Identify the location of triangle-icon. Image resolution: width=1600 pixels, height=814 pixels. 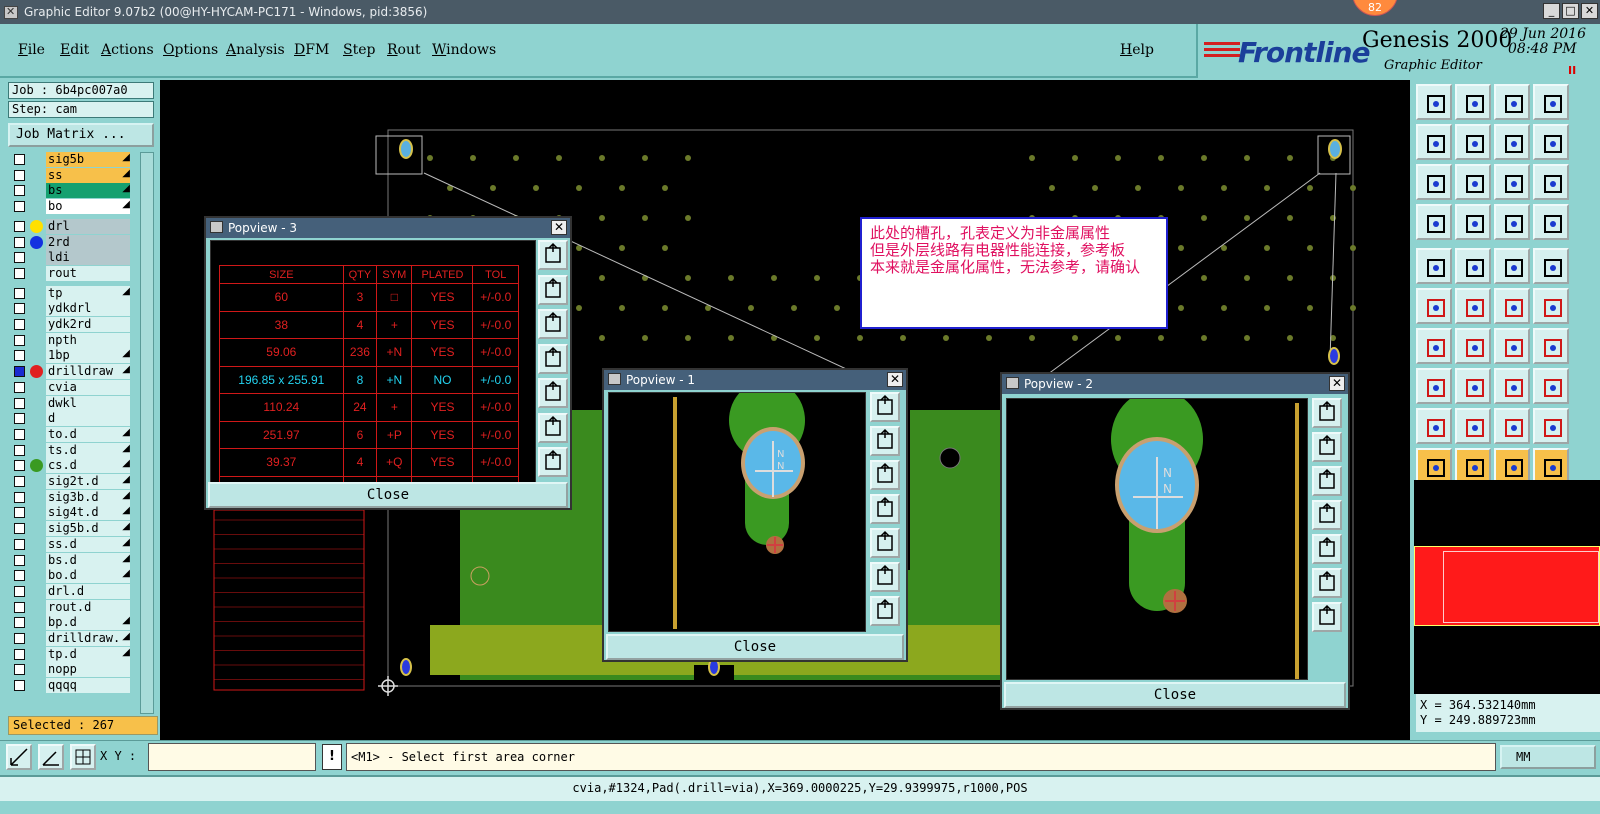
(1434, 426).